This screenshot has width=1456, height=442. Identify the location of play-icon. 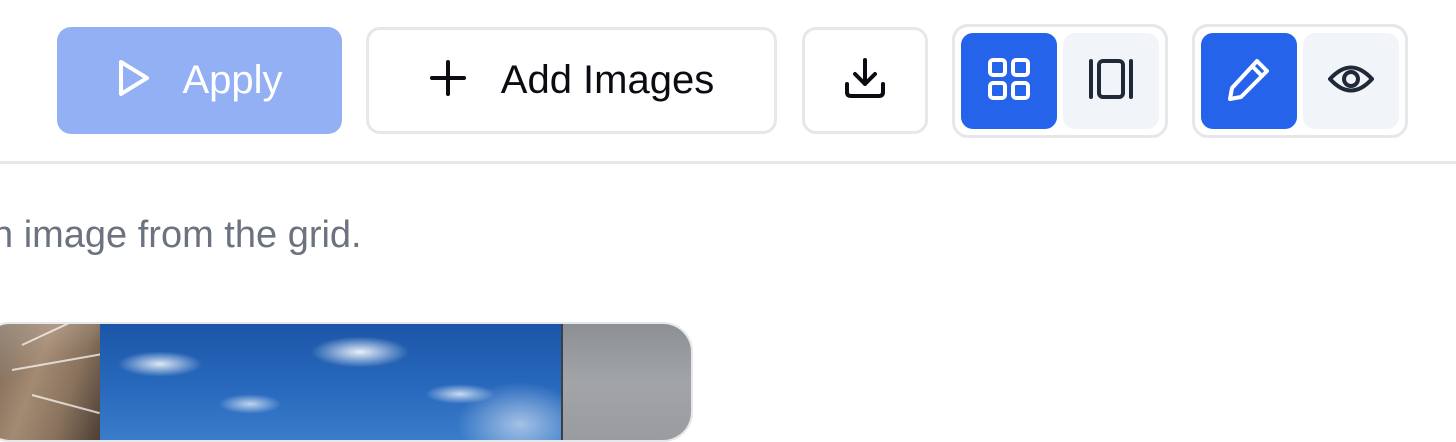
(134, 80).